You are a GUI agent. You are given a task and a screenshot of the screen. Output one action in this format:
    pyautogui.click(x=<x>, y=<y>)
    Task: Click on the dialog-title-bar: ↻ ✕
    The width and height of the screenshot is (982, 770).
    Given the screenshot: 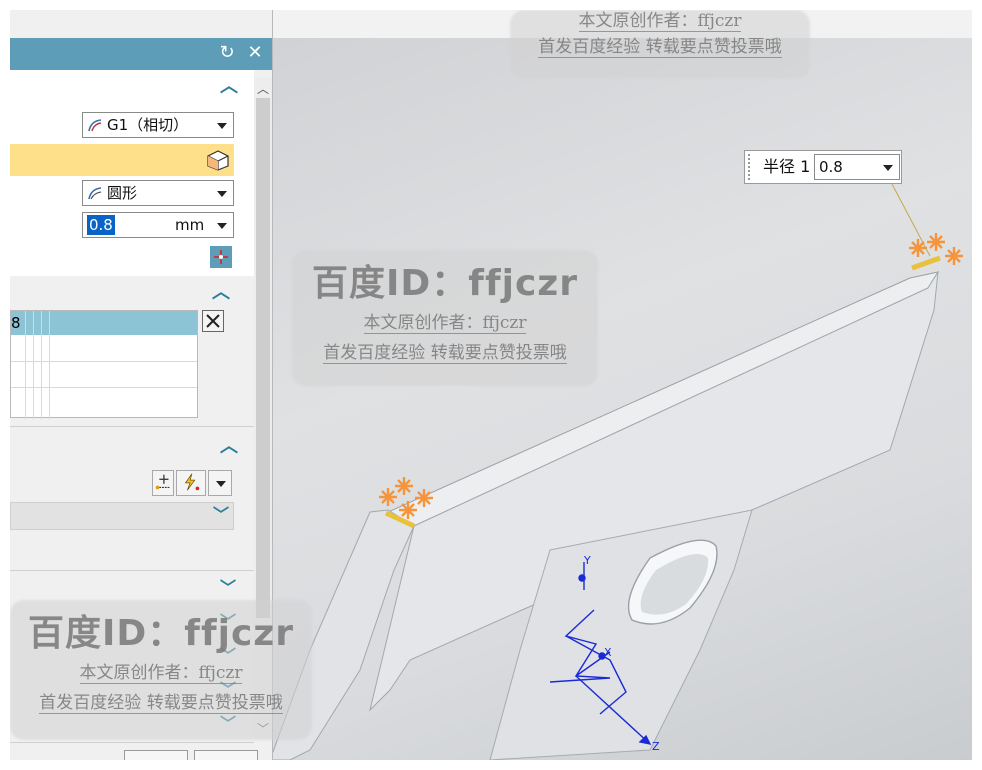 What is the action you would take?
    pyautogui.click(x=141, y=54)
    